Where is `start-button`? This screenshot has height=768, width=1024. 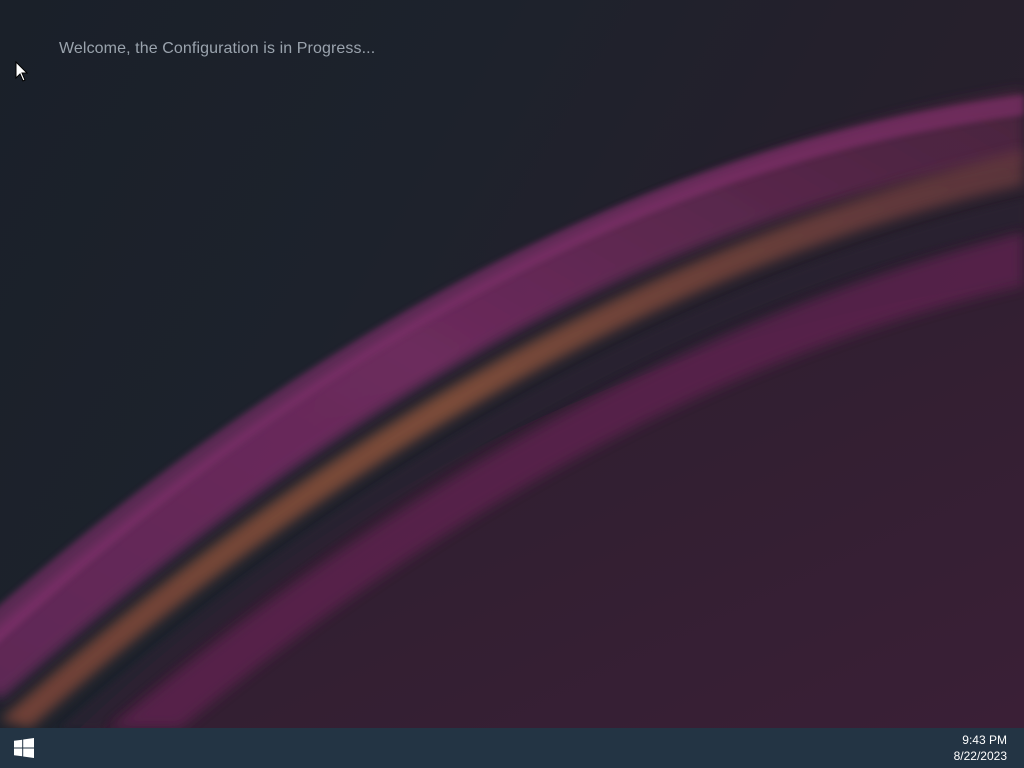 start-button is located at coordinates (24, 748).